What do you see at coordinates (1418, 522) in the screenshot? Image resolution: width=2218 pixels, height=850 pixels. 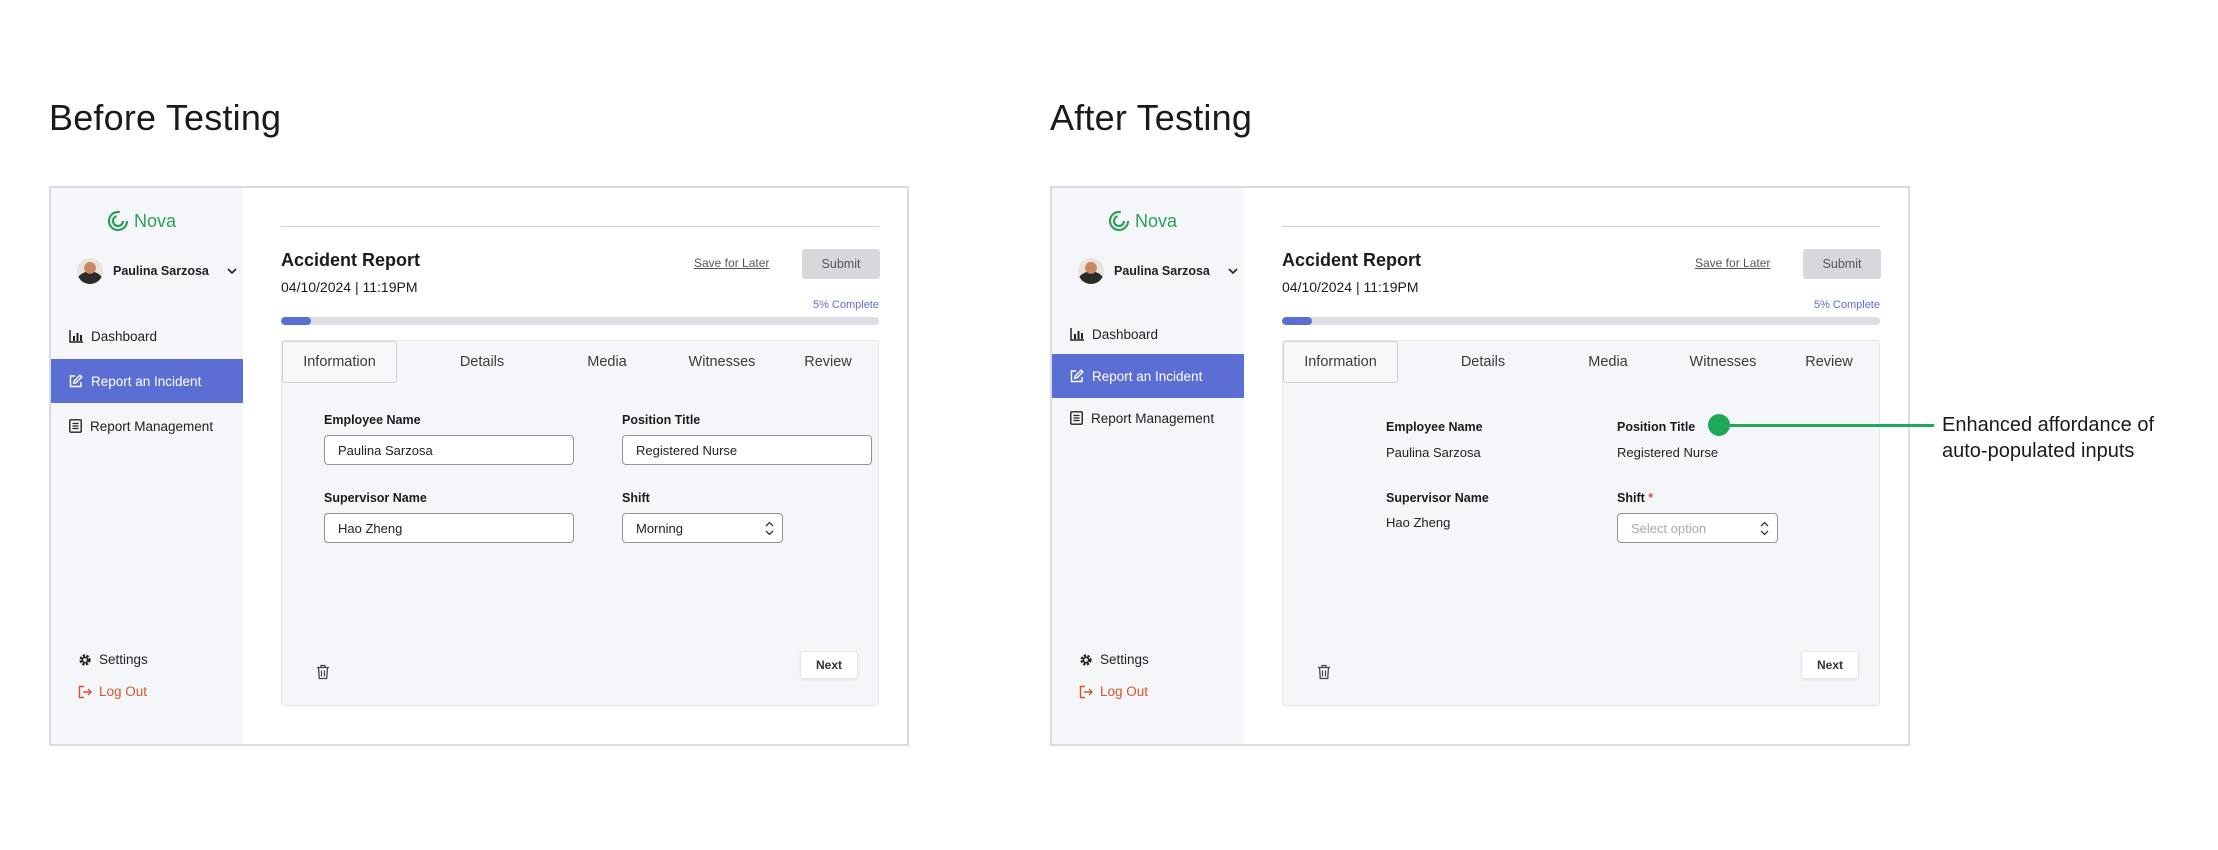 I see `supervisor-name-value: Hao Zheng` at bounding box center [1418, 522].